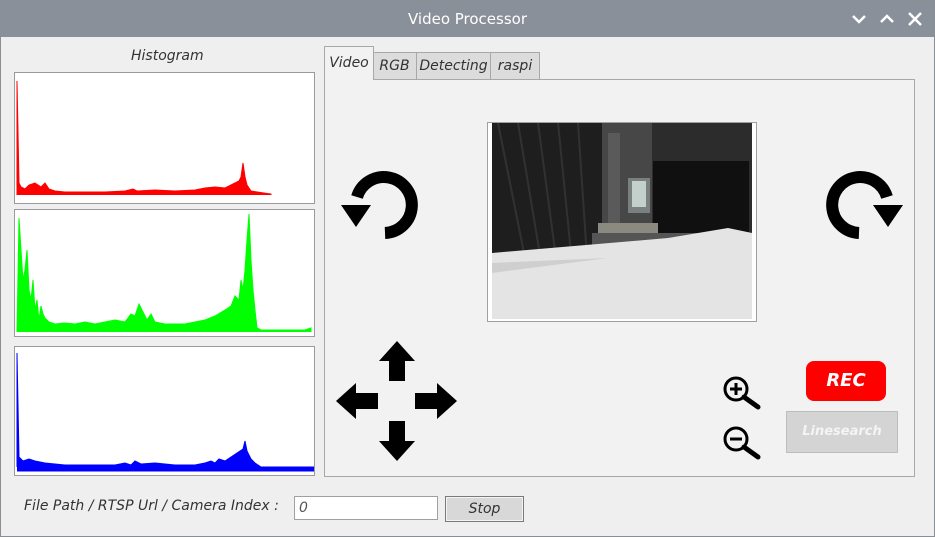 The image size is (935, 537). Describe the element at coordinates (397, 441) in the screenshot. I see `arrow-down-icon` at that location.